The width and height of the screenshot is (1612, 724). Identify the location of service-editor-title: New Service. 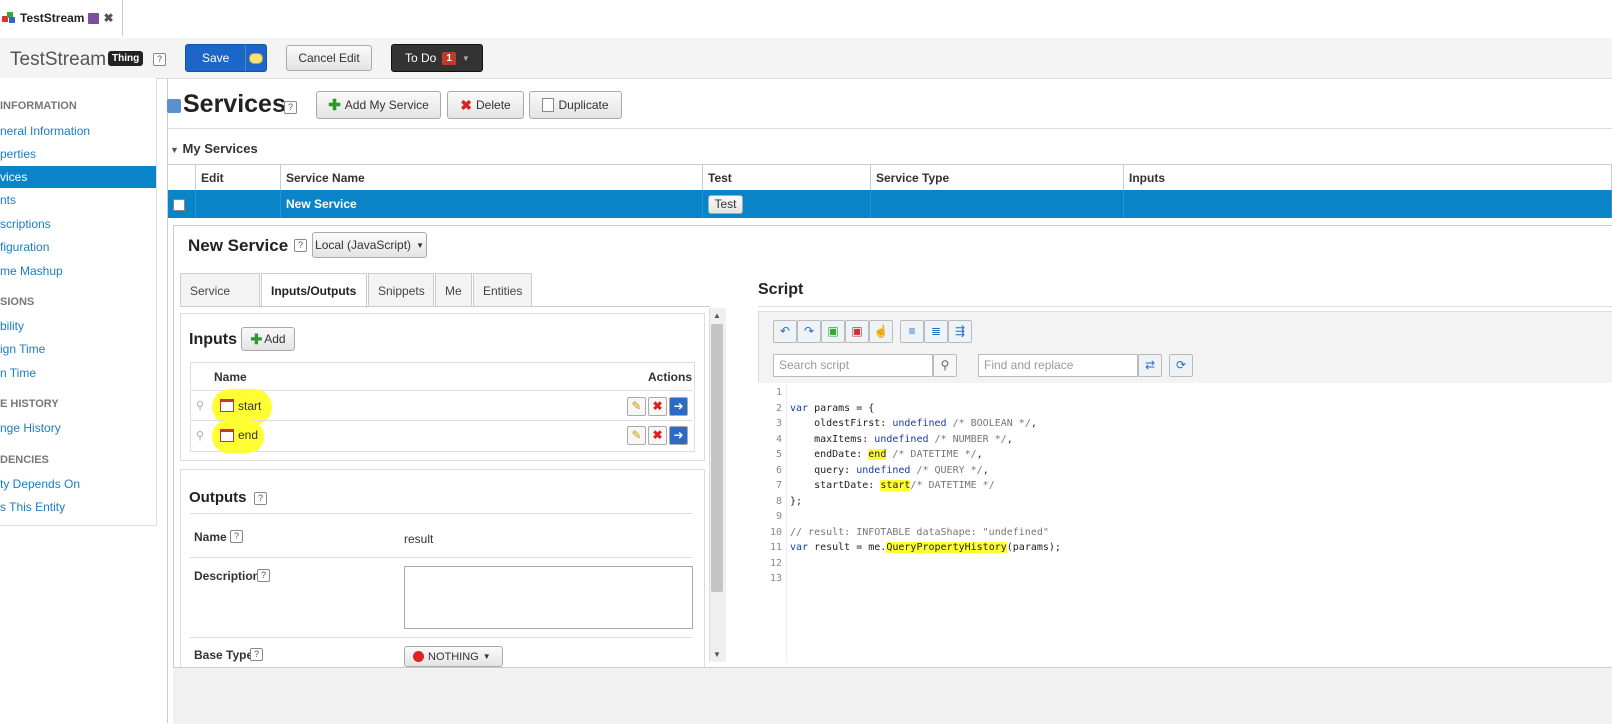
(238, 245).